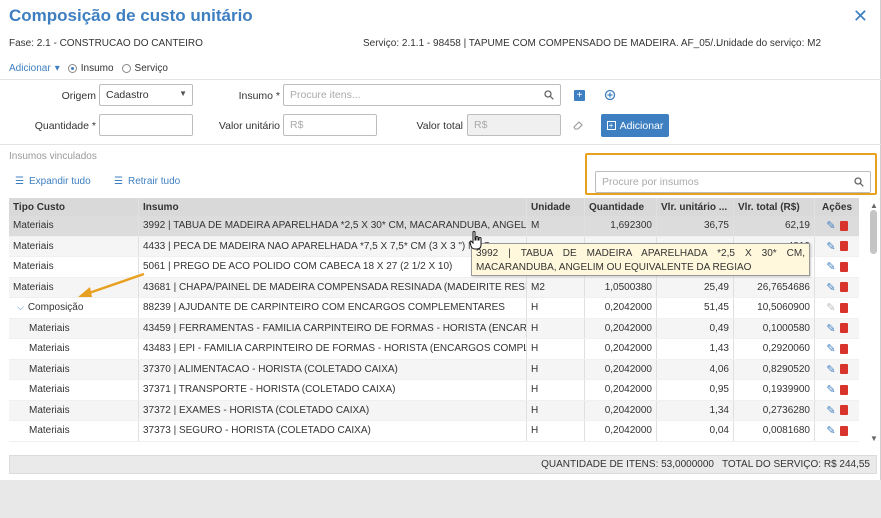 The height and width of the screenshot is (518, 881). What do you see at coordinates (874, 205) in the screenshot?
I see `scroll-up-icon: ▲` at bounding box center [874, 205].